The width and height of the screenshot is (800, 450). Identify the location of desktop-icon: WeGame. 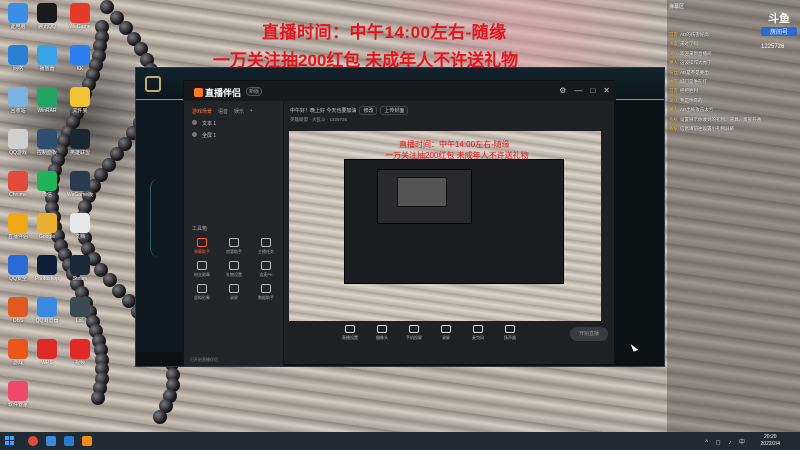
(80, 16).